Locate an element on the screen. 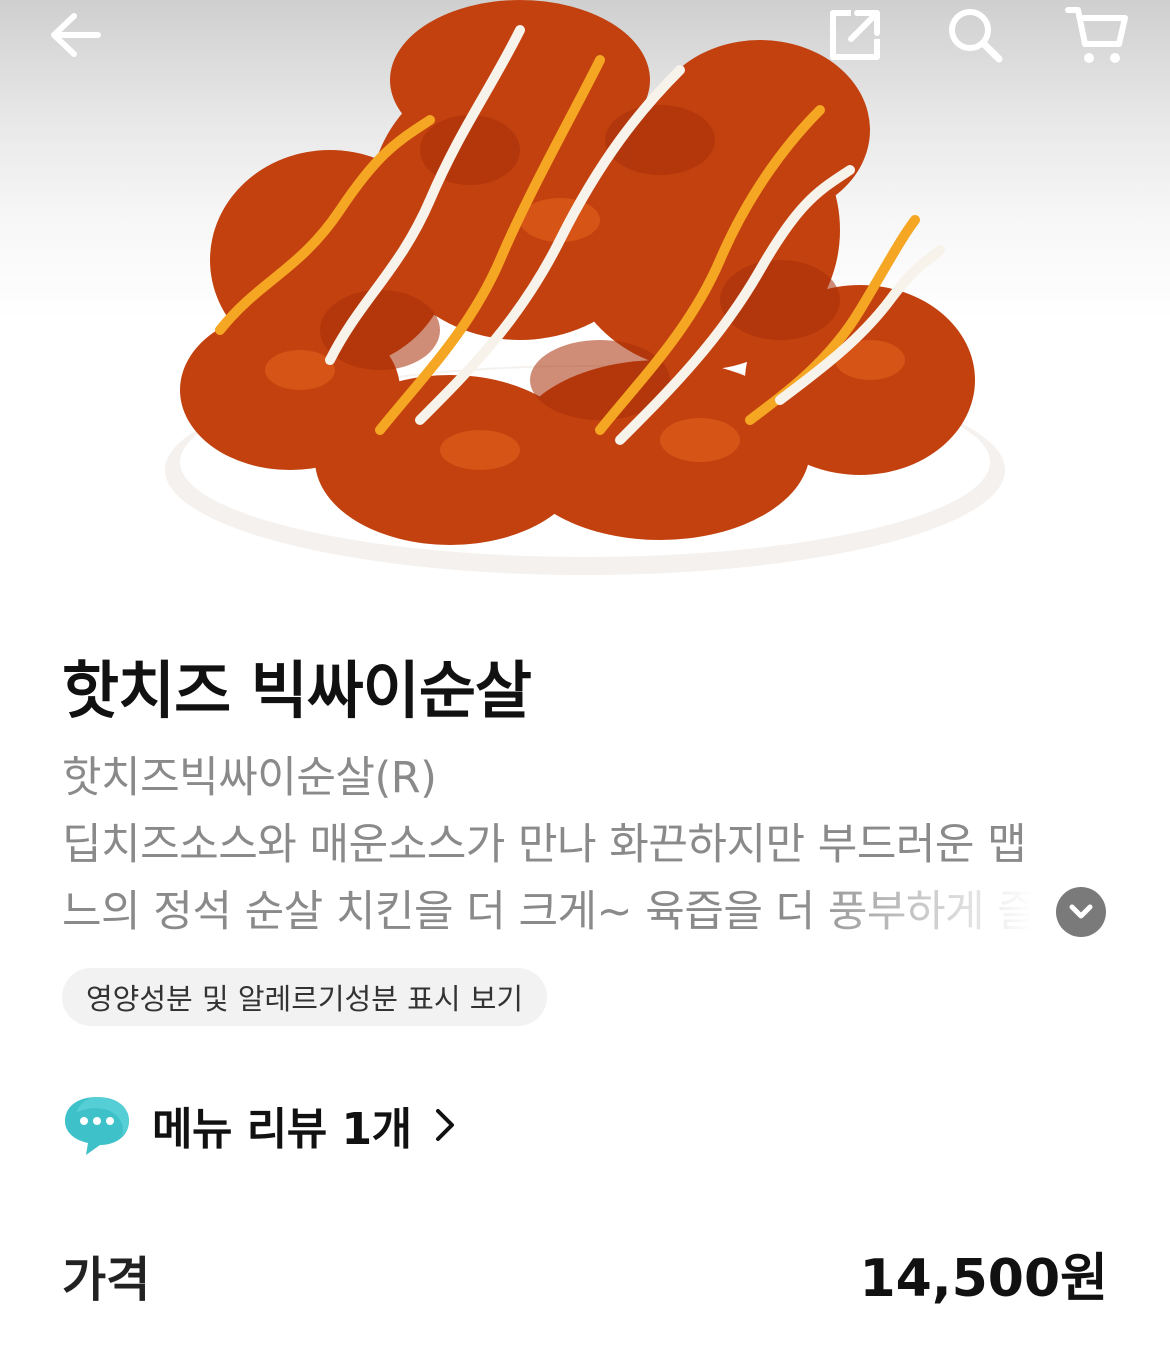  nutrition-allergy-link: 영양성분 및 알레르기성분 표시 보기 is located at coordinates (305, 997).